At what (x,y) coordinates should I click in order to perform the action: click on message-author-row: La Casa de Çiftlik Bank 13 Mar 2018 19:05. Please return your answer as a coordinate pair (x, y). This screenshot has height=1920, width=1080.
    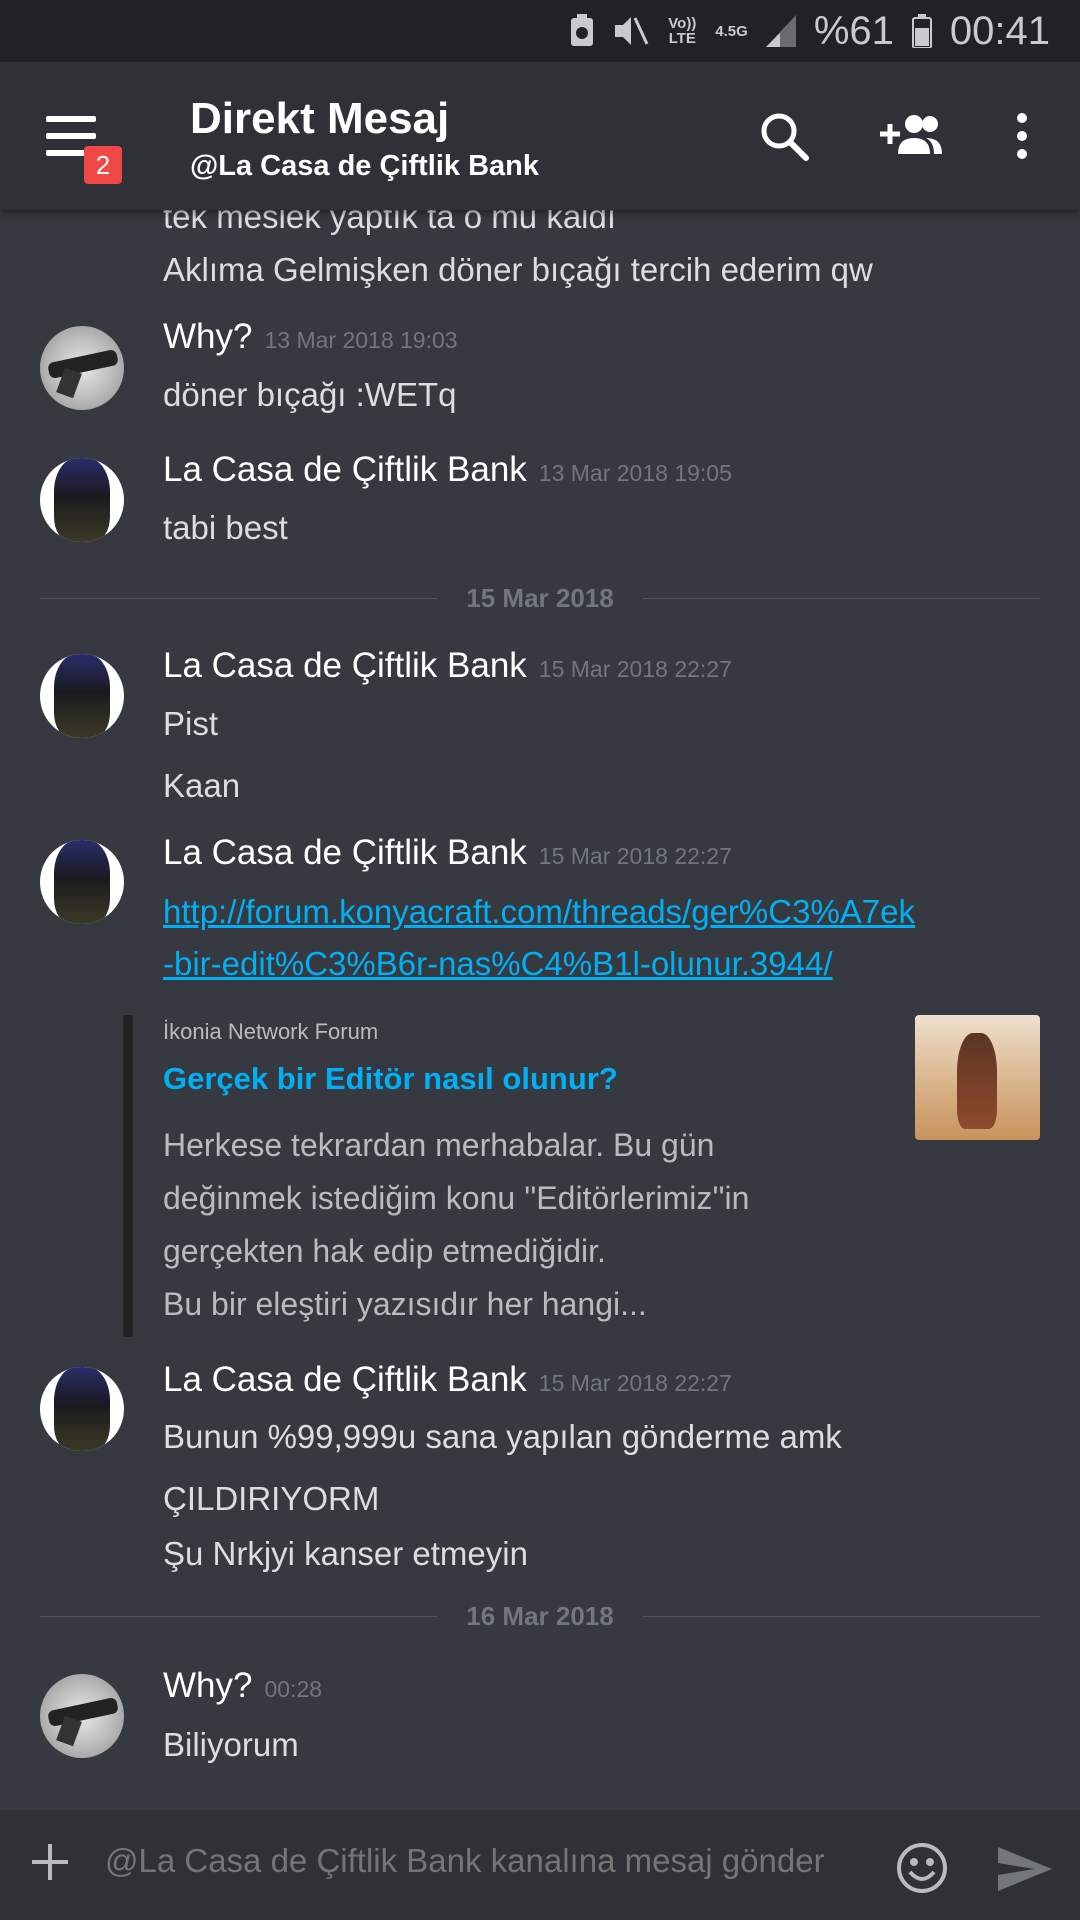
    Looking at the image, I should click on (447, 470).